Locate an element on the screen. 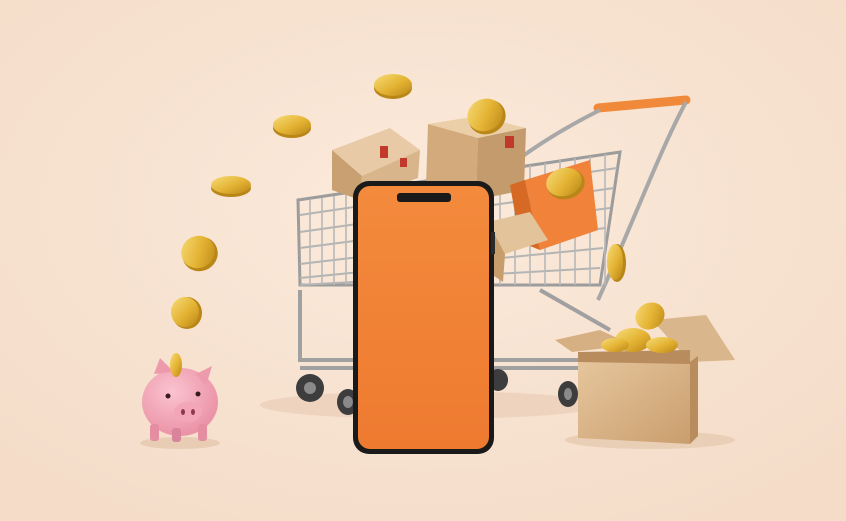  smartphone-icon is located at coordinates (424, 317).